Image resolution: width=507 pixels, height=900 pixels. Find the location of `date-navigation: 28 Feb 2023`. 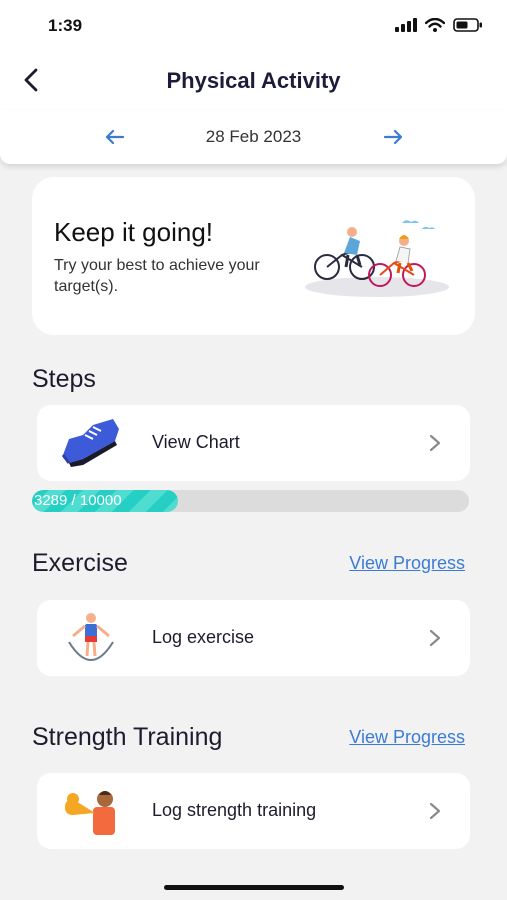

date-navigation: 28 Feb 2023 is located at coordinates (253, 137).